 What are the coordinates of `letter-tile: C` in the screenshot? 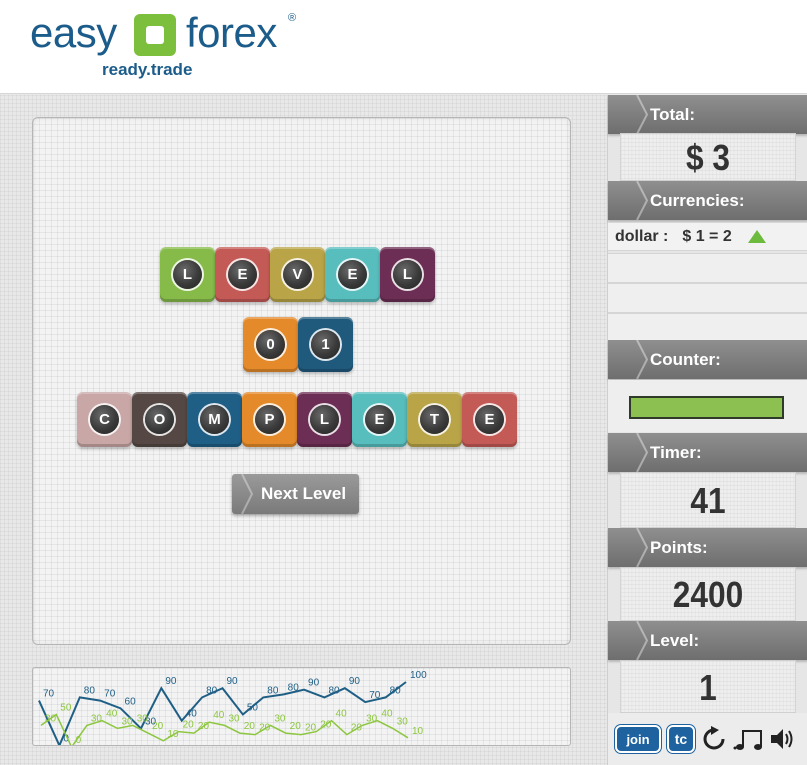 It's located at (104, 419).